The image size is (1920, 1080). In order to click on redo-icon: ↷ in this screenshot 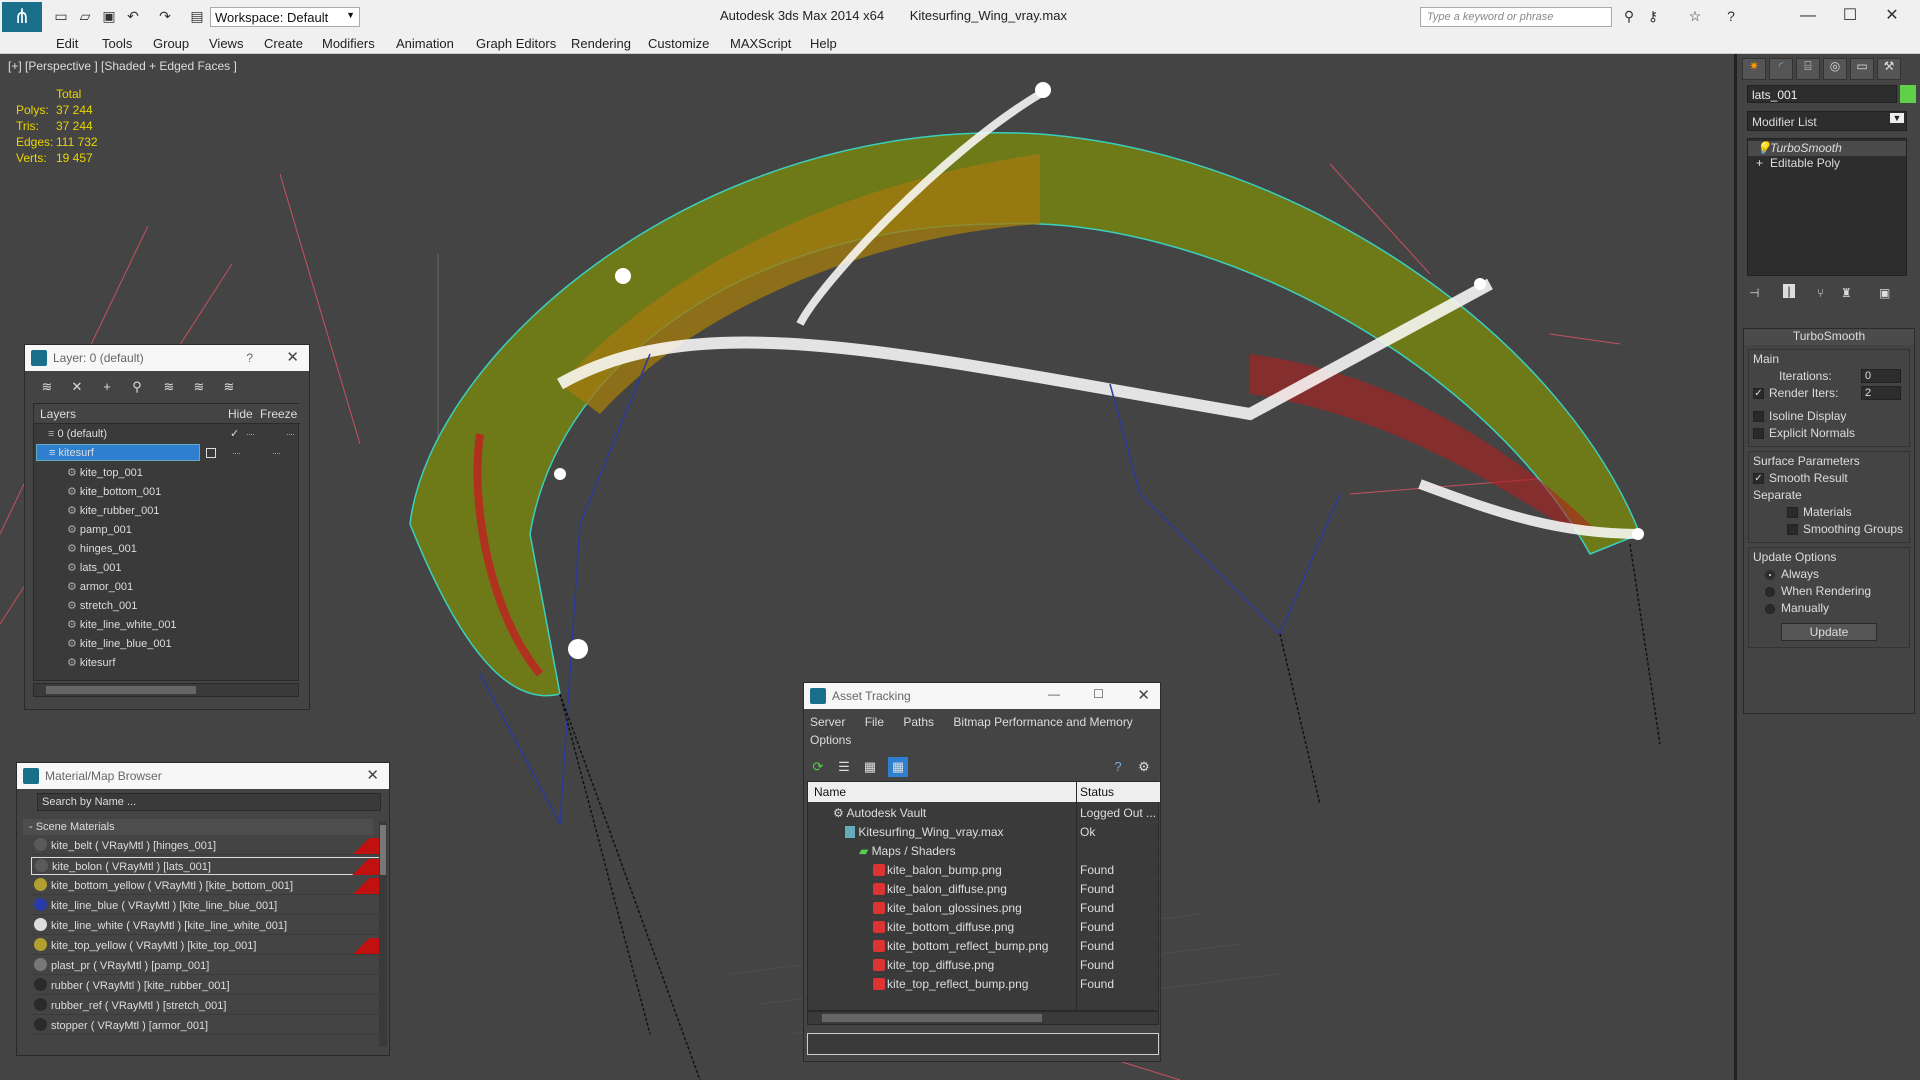, I will do `click(165, 16)`.